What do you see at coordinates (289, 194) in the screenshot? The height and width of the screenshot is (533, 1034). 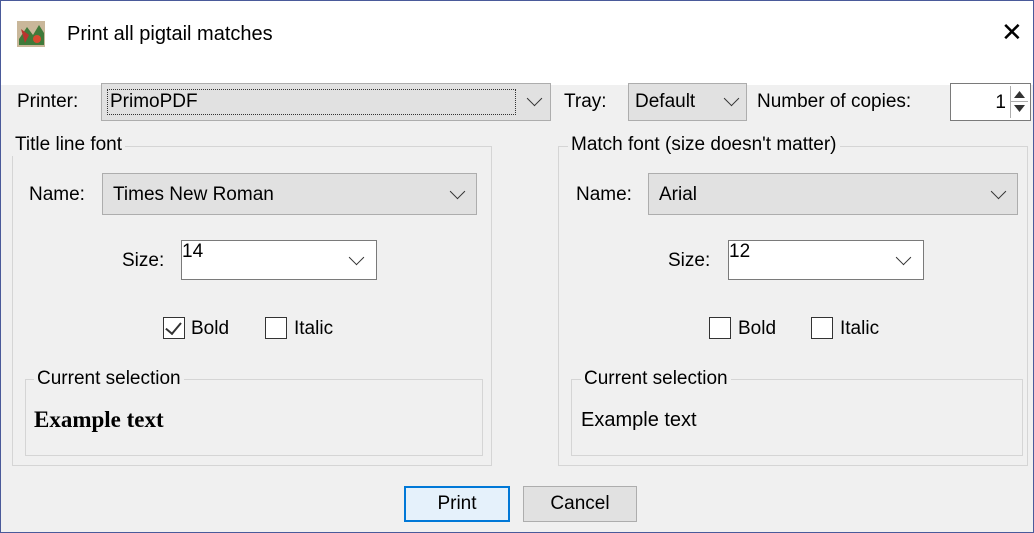 I see `title-font-name-select: Times New Roman` at bounding box center [289, 194].